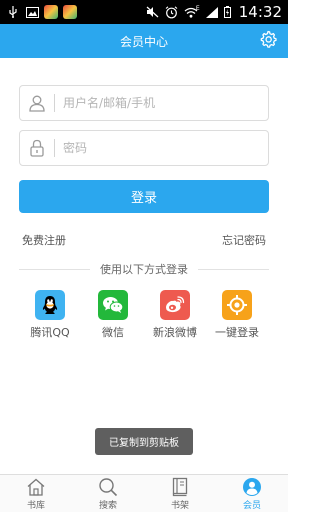 This screenshot has height=512, width=320. Describe the element at coordinates (161, 103) in the screenshot. I see `username-input` at that location.